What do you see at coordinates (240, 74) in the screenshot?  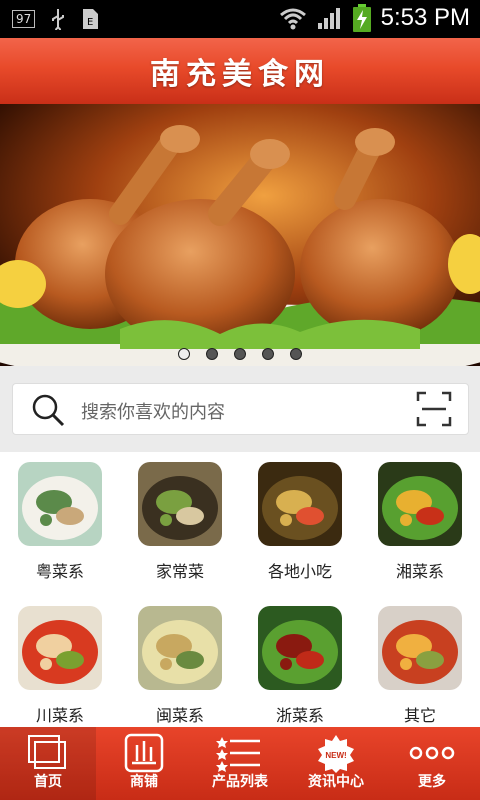 I see `page-title: 南充美食网` at bounding box center [240, 74].